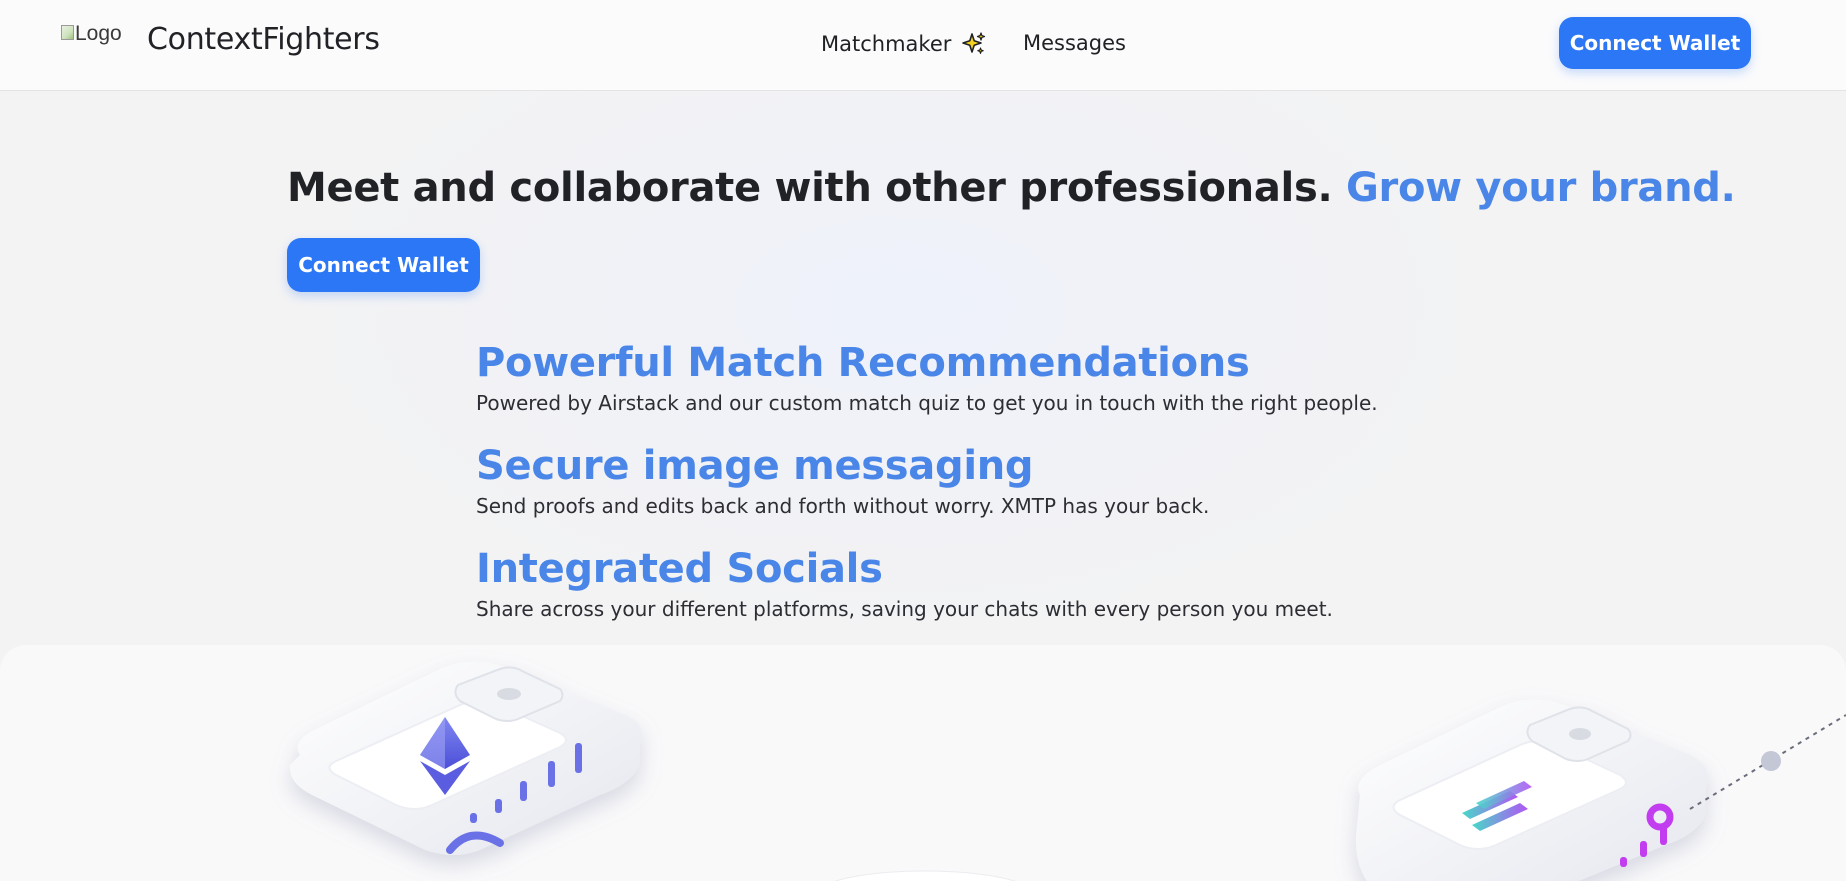 This screenshot has height=881, width=1846. What do you see at coordinates (886, 44) in the screenshot?
I see `nav-link-matchmaker-label: Matchmaker` at bounding box center [886, 44].